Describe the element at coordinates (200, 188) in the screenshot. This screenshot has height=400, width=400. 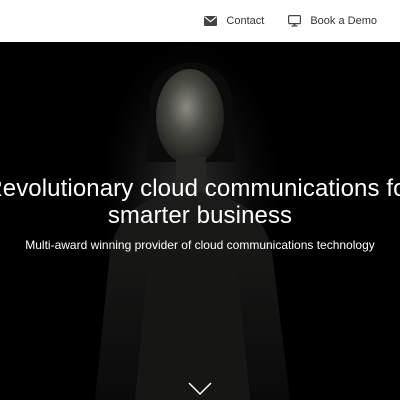
I see `hero-headline-line1: Revolutionary cloud communications for` at that location.